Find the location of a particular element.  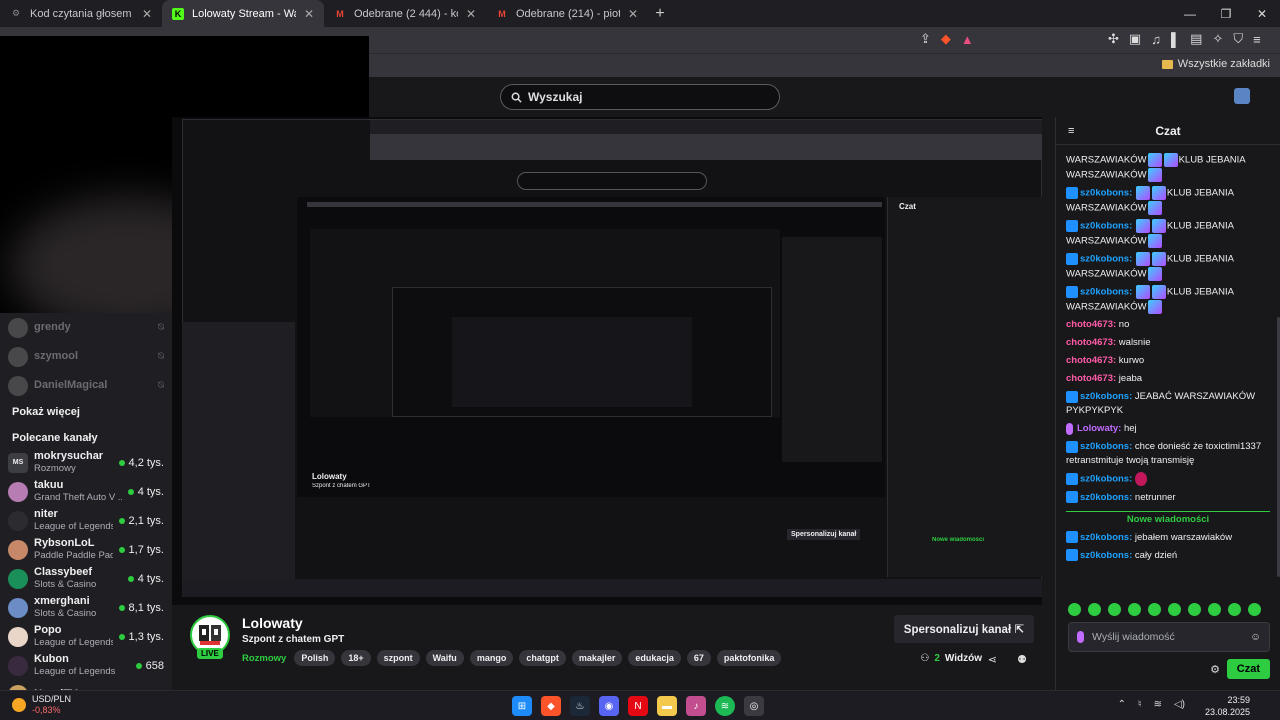

personalize-channel-button: Spersonalizuj kanał ⇱ is located at coordinates (963, 629).